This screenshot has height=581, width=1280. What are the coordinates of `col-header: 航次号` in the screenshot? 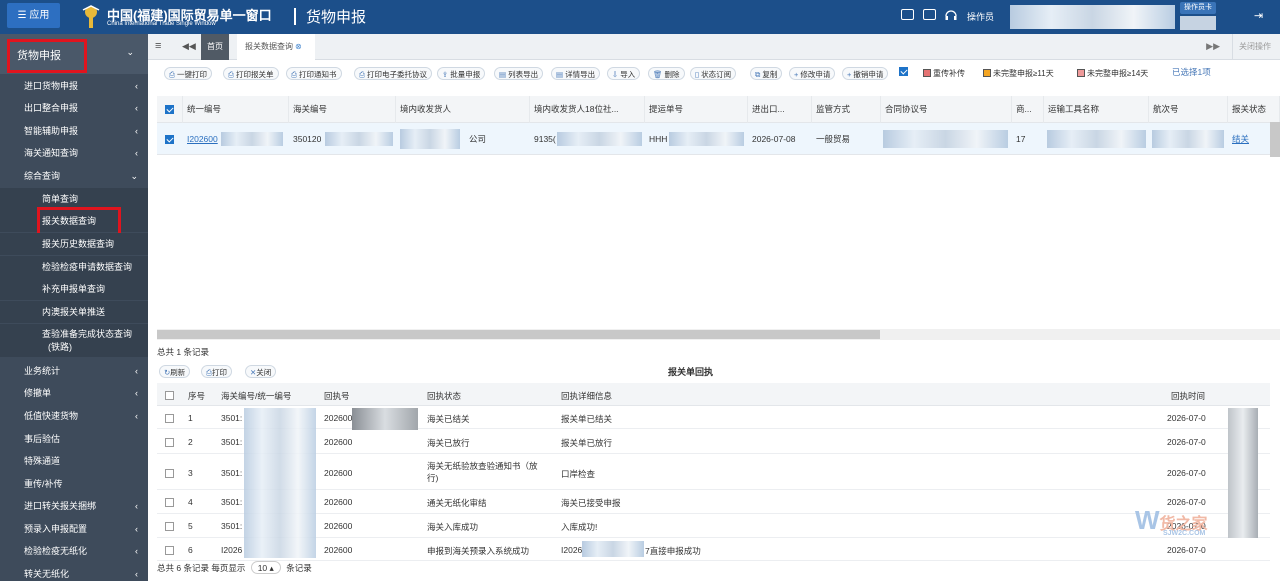 It's located at (1188, 109).